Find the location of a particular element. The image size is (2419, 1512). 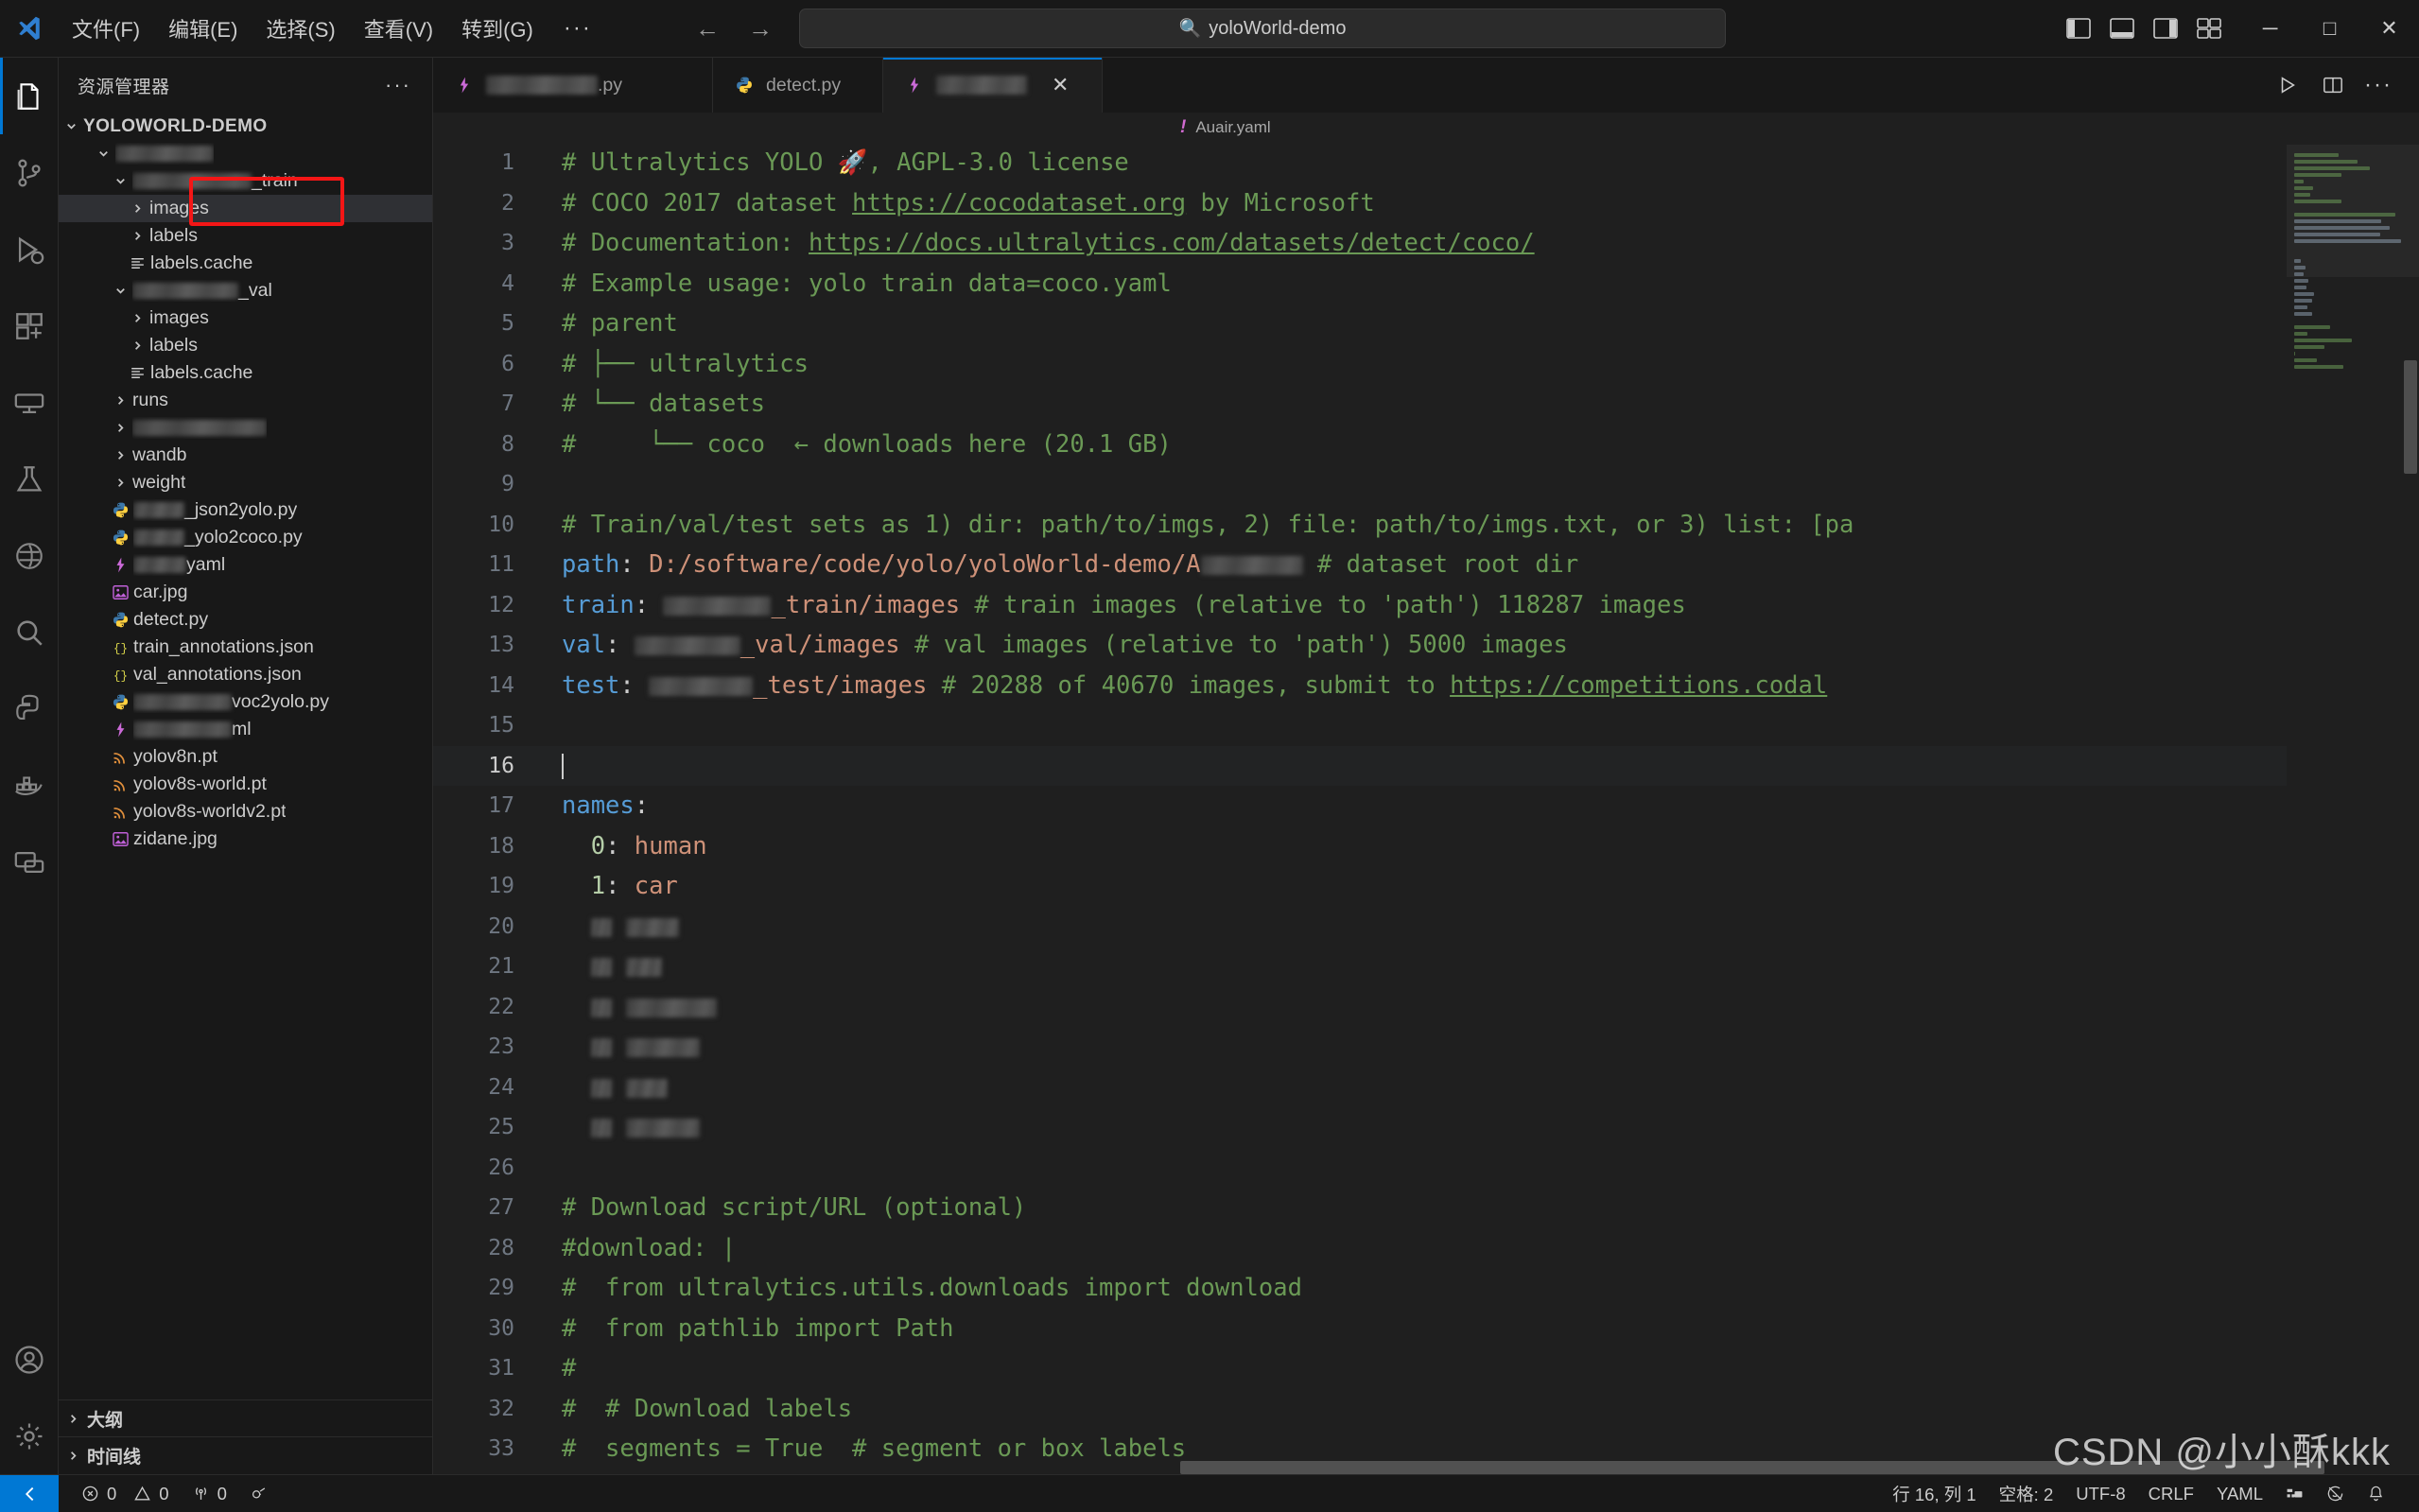

status-editor-layout-icon is located at coordinates (2294, 1493).